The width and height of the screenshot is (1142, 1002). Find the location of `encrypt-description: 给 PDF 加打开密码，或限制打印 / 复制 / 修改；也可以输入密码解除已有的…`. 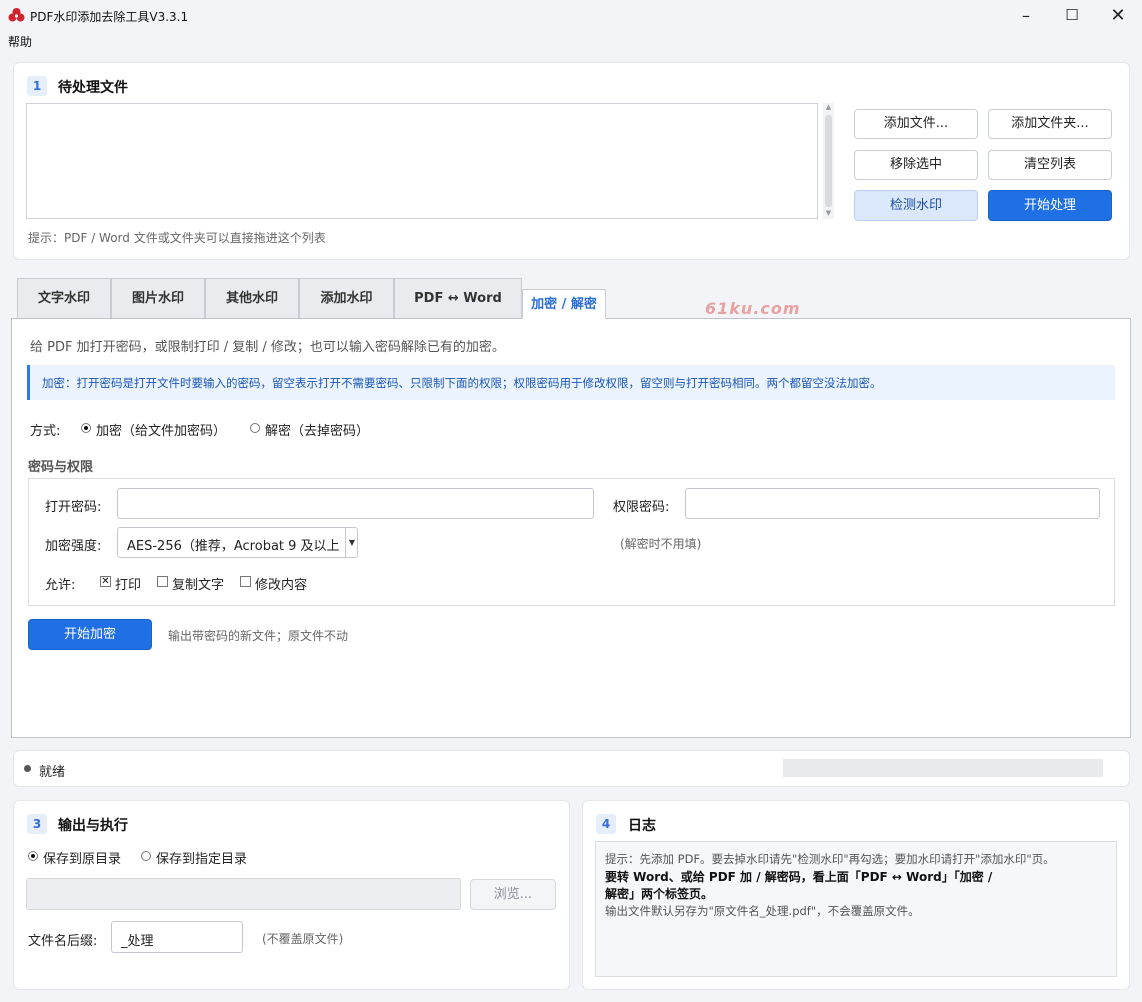

encrypt-description: 给 PDF 加打开密码，或限制打印 / 复制 / 修改；也可以输入密码解除已有的… is located at coordinates (267, 347).